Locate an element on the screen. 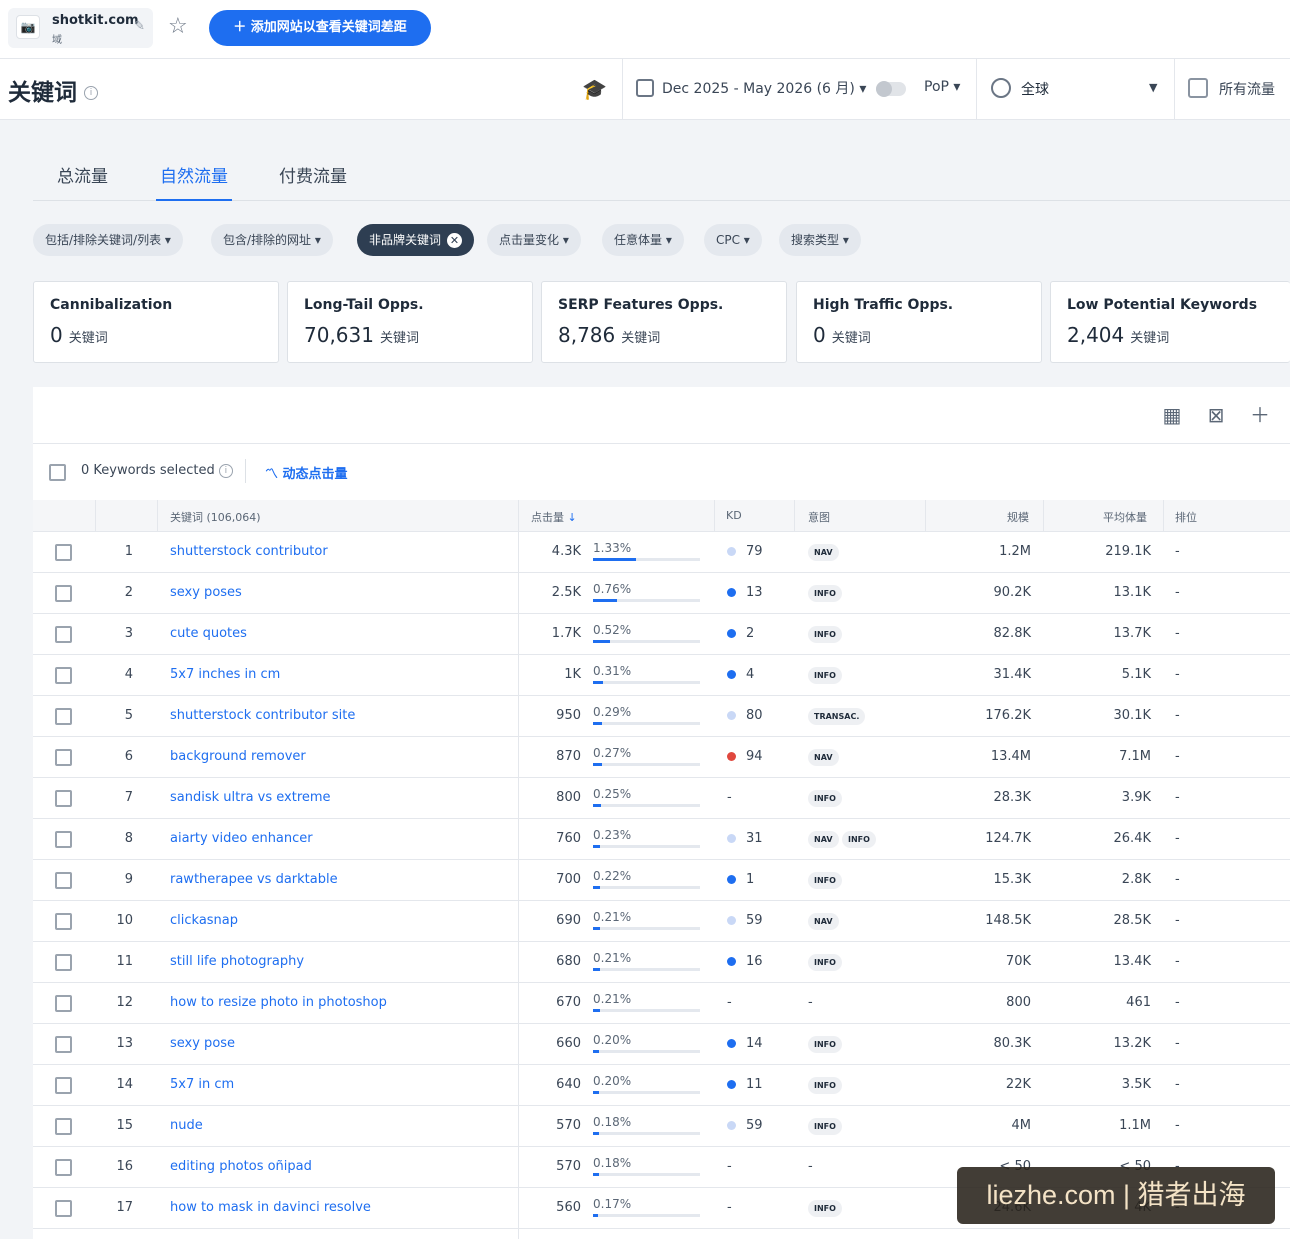  table-row: 14 5x7 in cm 640 0.20% 11 INFO 22K 3.5K - is located at coordinates (661, 1085).